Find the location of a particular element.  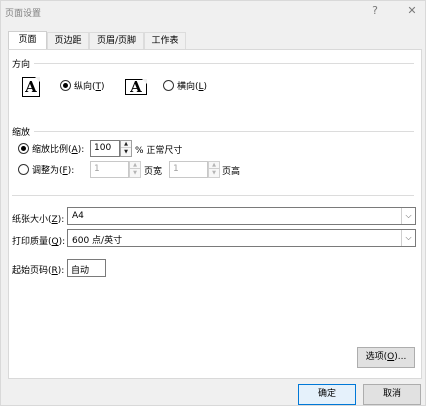

fit-pages-tall-unit: 页高 is located at coordinates (231, 172).